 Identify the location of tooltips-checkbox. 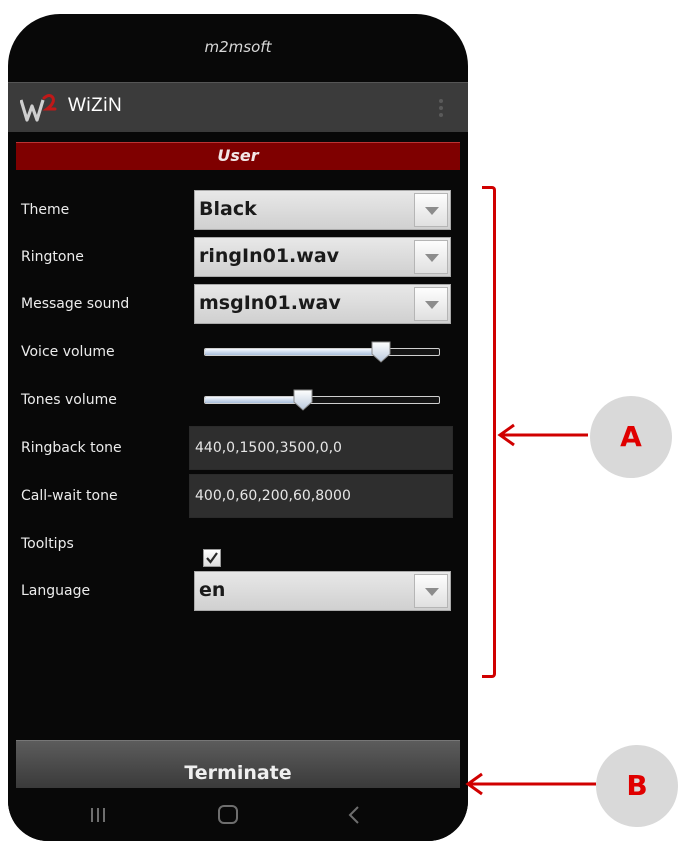
(212, 558).